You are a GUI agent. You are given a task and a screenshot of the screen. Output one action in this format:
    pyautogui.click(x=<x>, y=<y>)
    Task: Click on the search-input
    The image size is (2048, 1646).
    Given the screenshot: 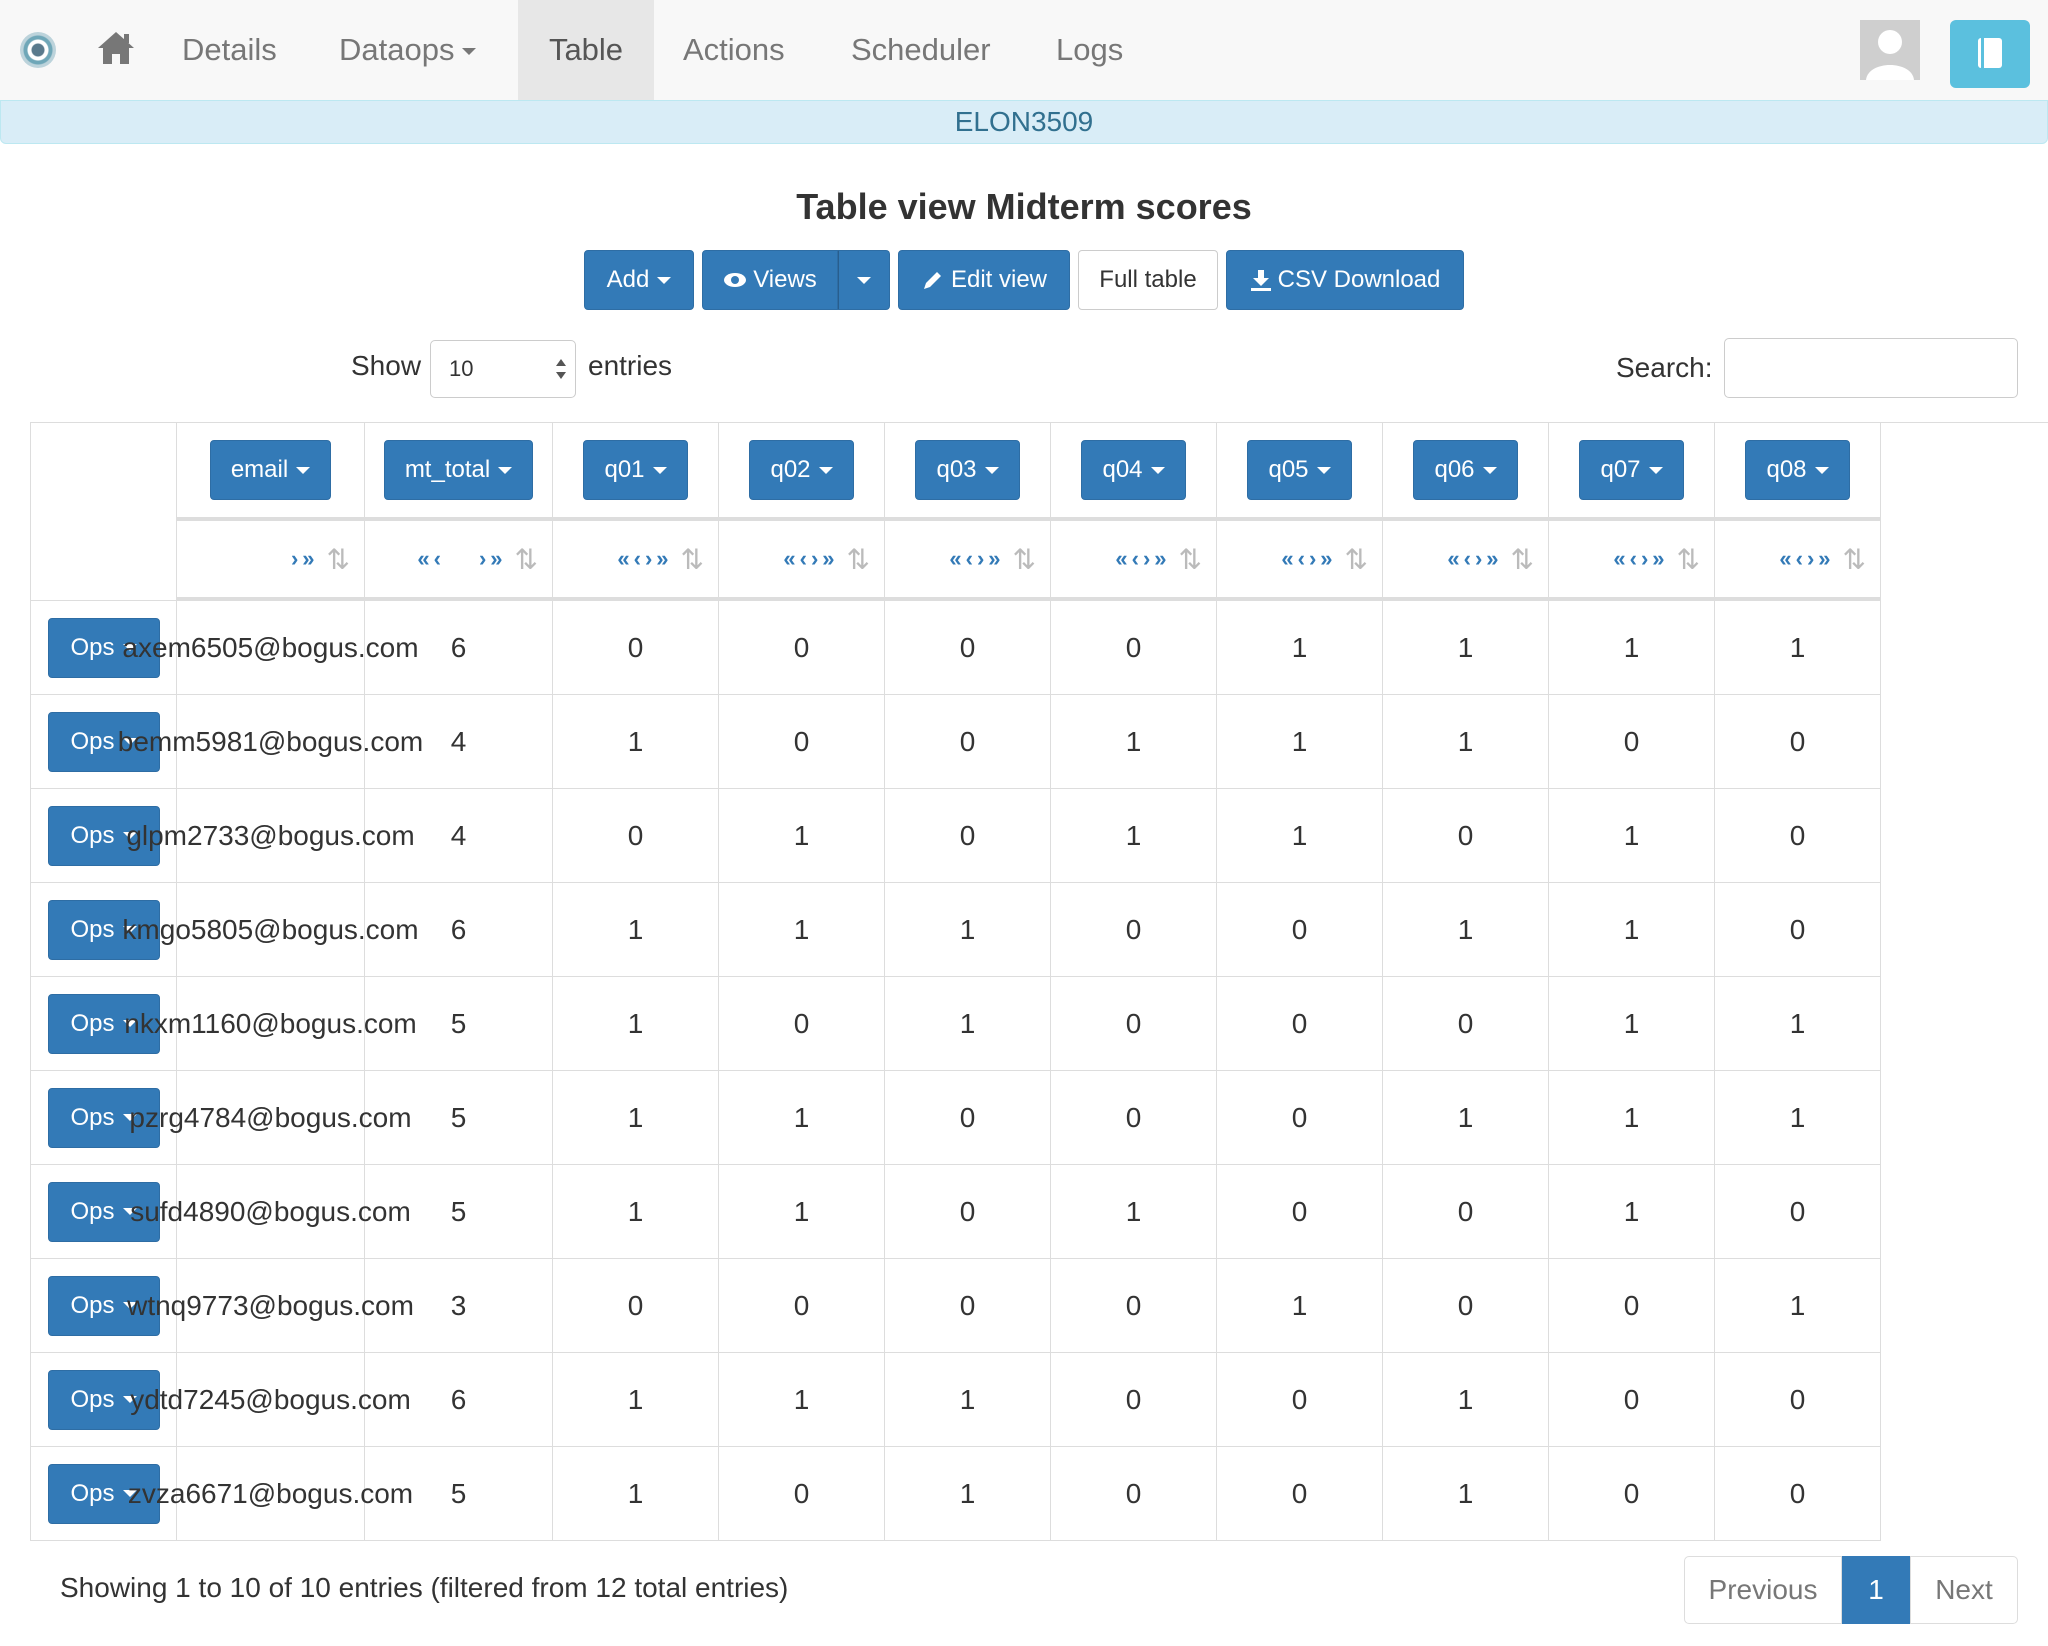 What is the action you would take?
    pyautogui.click(x=1871, y=368)
    